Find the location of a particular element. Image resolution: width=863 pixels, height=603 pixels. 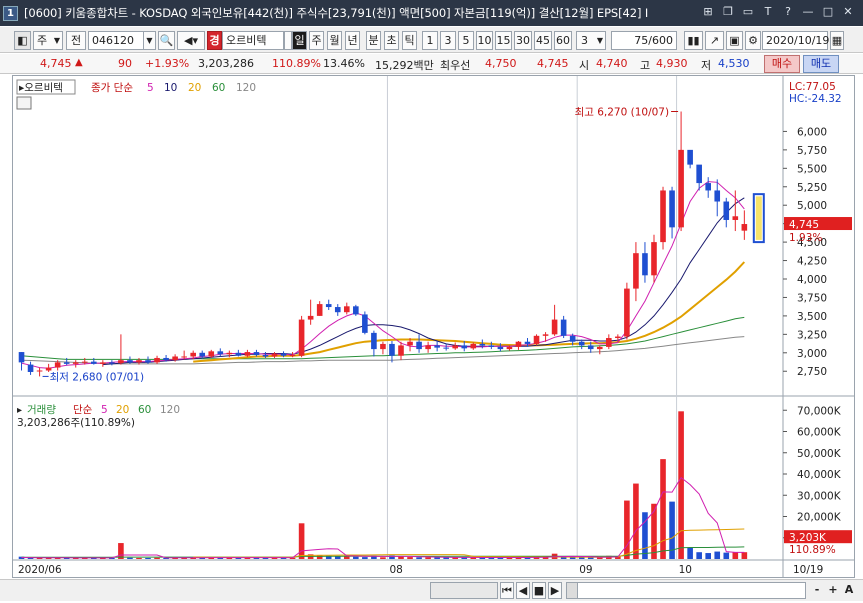

period-select: 주 ▼ is located at coordinates (48, 40).